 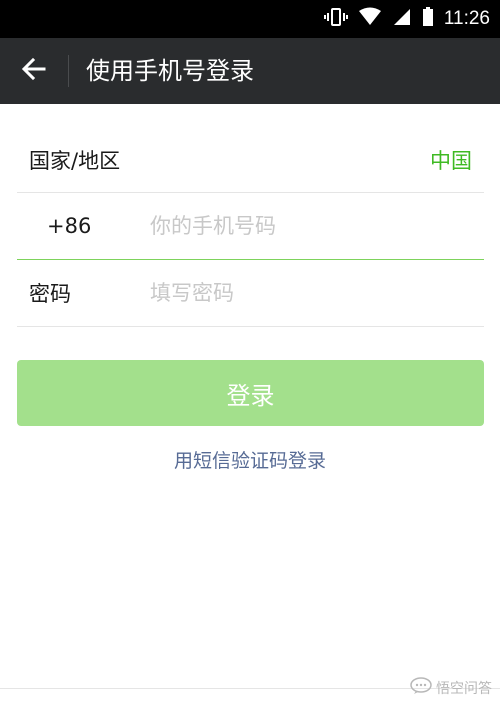 What do you see at coordinates (69, 226) in the screenshot?
I see `country-code: +86` at bounding box center [69, 226].